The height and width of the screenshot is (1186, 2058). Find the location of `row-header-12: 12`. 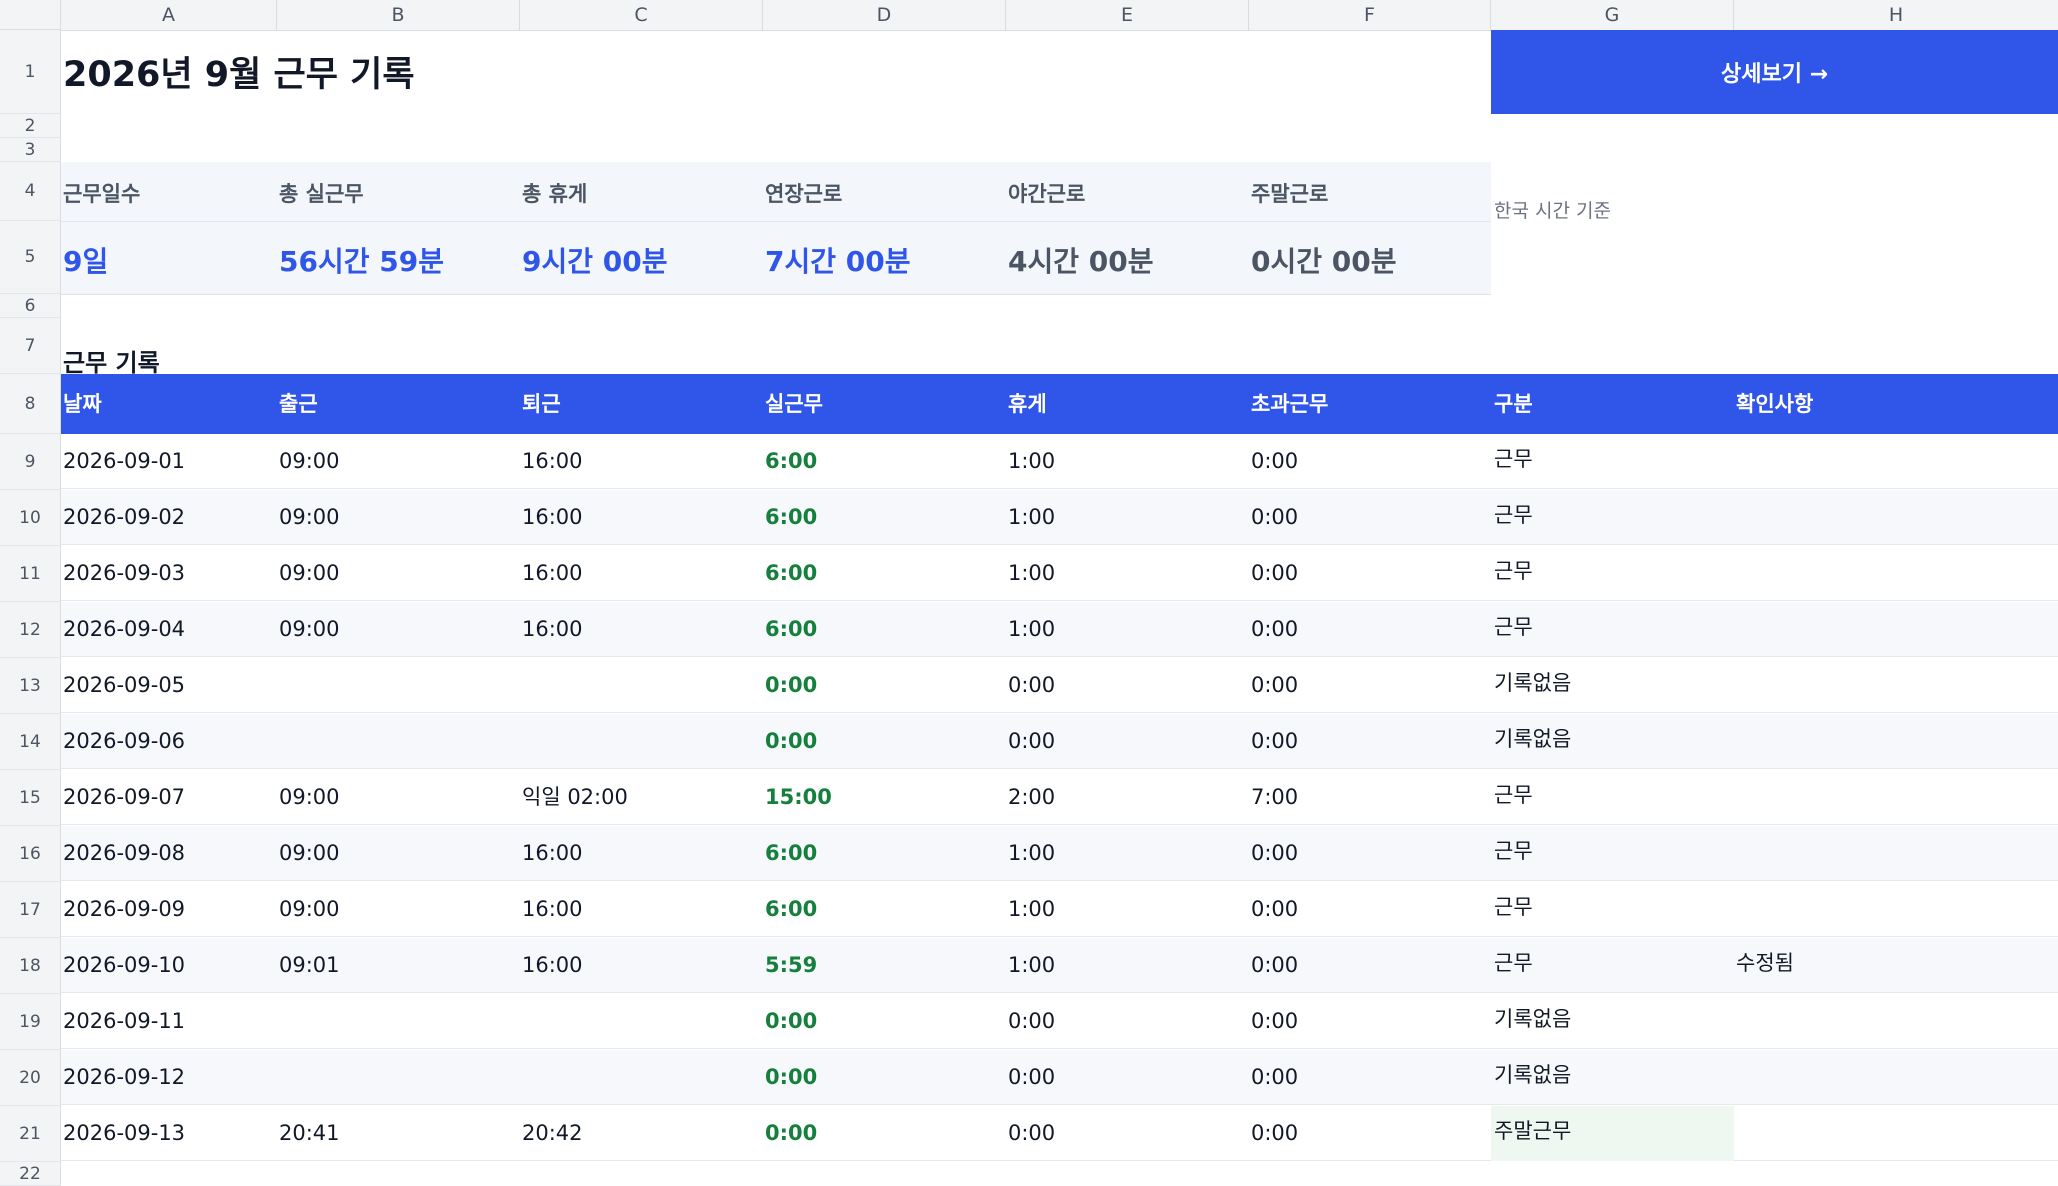

row-header-12: 12 is located at coordinates (30, 630).